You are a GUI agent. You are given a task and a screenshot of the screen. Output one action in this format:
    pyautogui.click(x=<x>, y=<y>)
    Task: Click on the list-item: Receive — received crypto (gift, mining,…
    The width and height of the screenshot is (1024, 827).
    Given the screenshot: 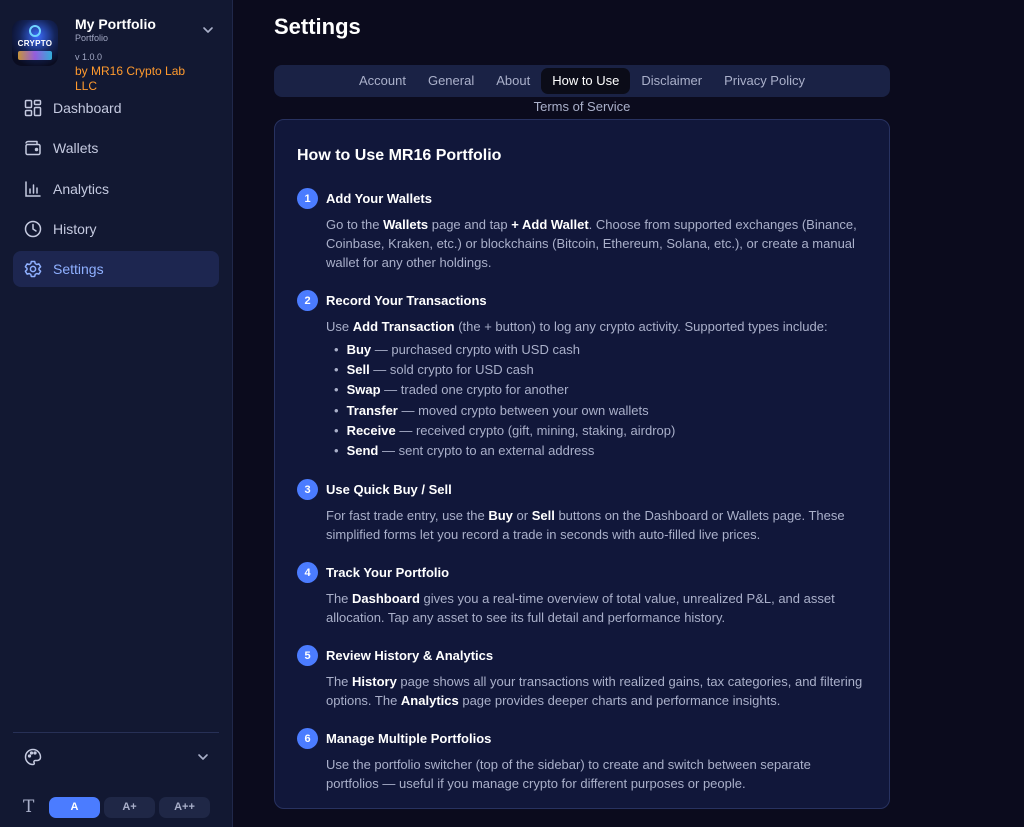 What is the action you would take?
    pyautogui.click(x=600, y=431)
    